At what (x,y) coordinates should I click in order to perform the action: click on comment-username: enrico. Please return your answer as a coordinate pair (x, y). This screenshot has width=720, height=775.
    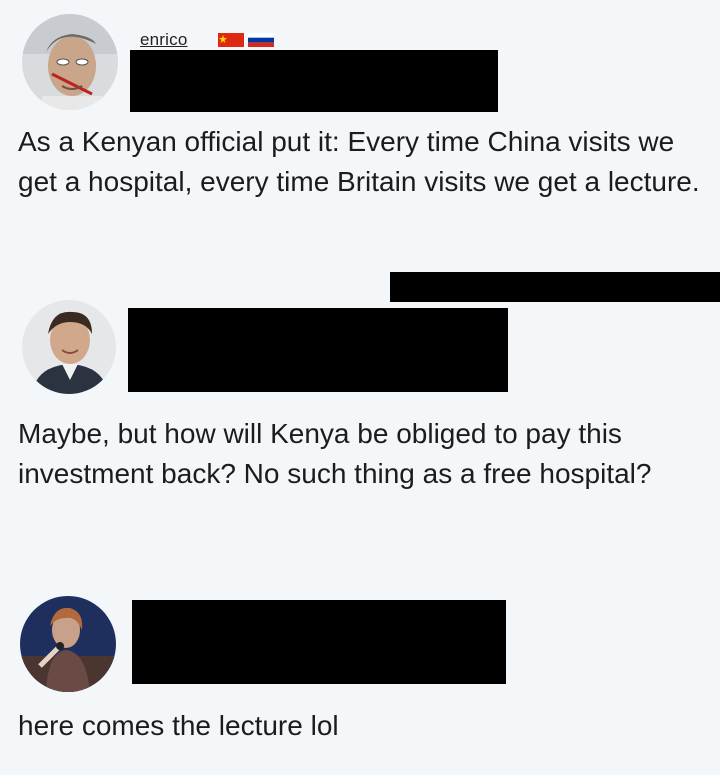
    Looking at the image, I should click on (164, 40).